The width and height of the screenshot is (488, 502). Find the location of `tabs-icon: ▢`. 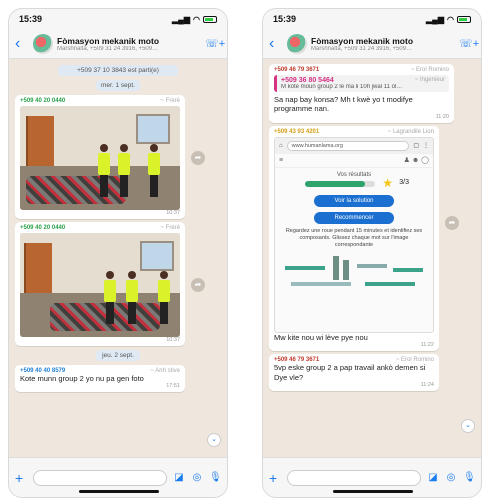

tabs-icon: ▢ is located at coordinates (416, 146).